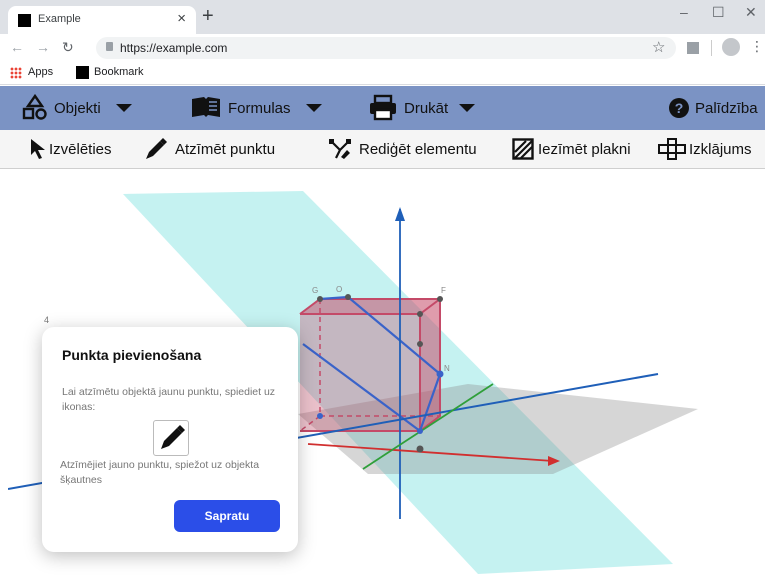 The width and height of the screenshot is (765, 584). I want to click on menu-formulas-label: Formulas, so click(259, 108).